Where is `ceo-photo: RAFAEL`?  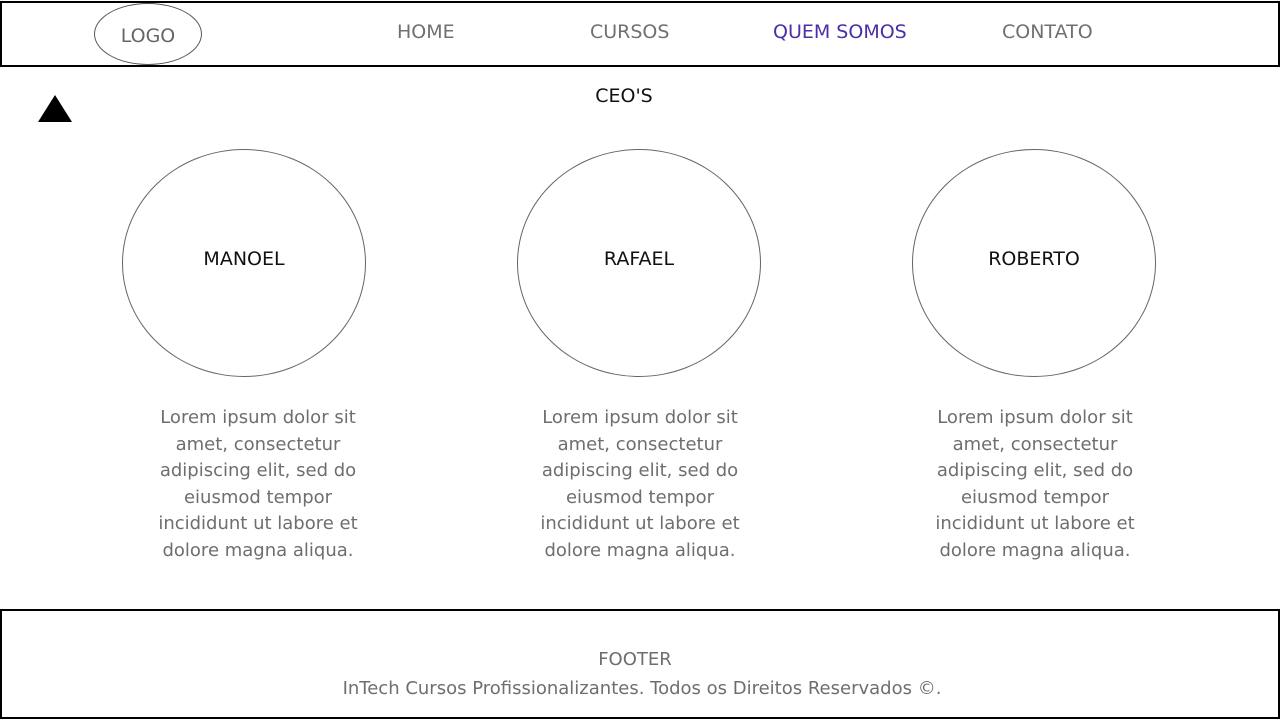
ceo-photo: RAFAEL is located at coordinates (639, 263).